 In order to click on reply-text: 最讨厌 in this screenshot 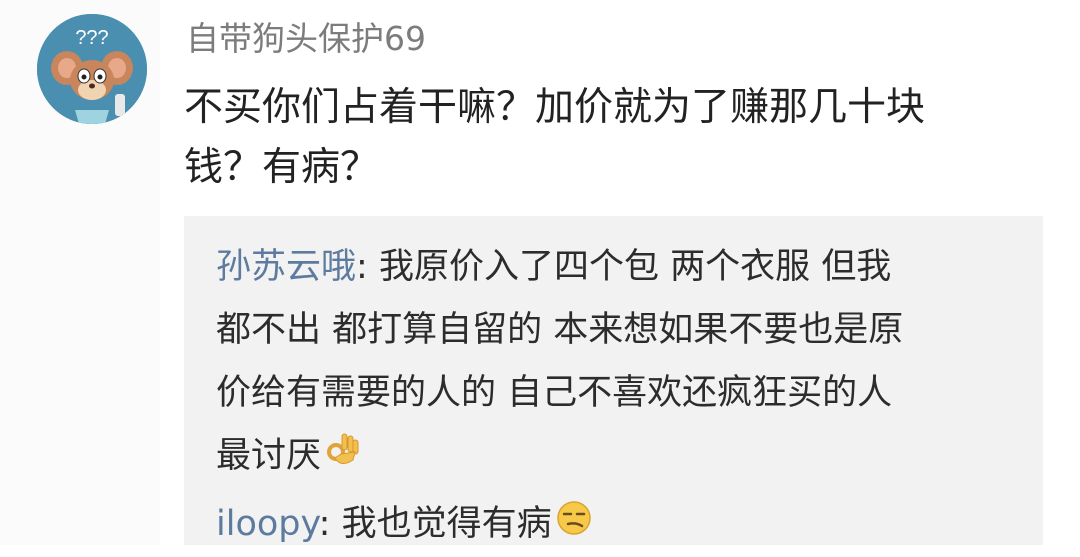, I will do `click(269, 456)`.